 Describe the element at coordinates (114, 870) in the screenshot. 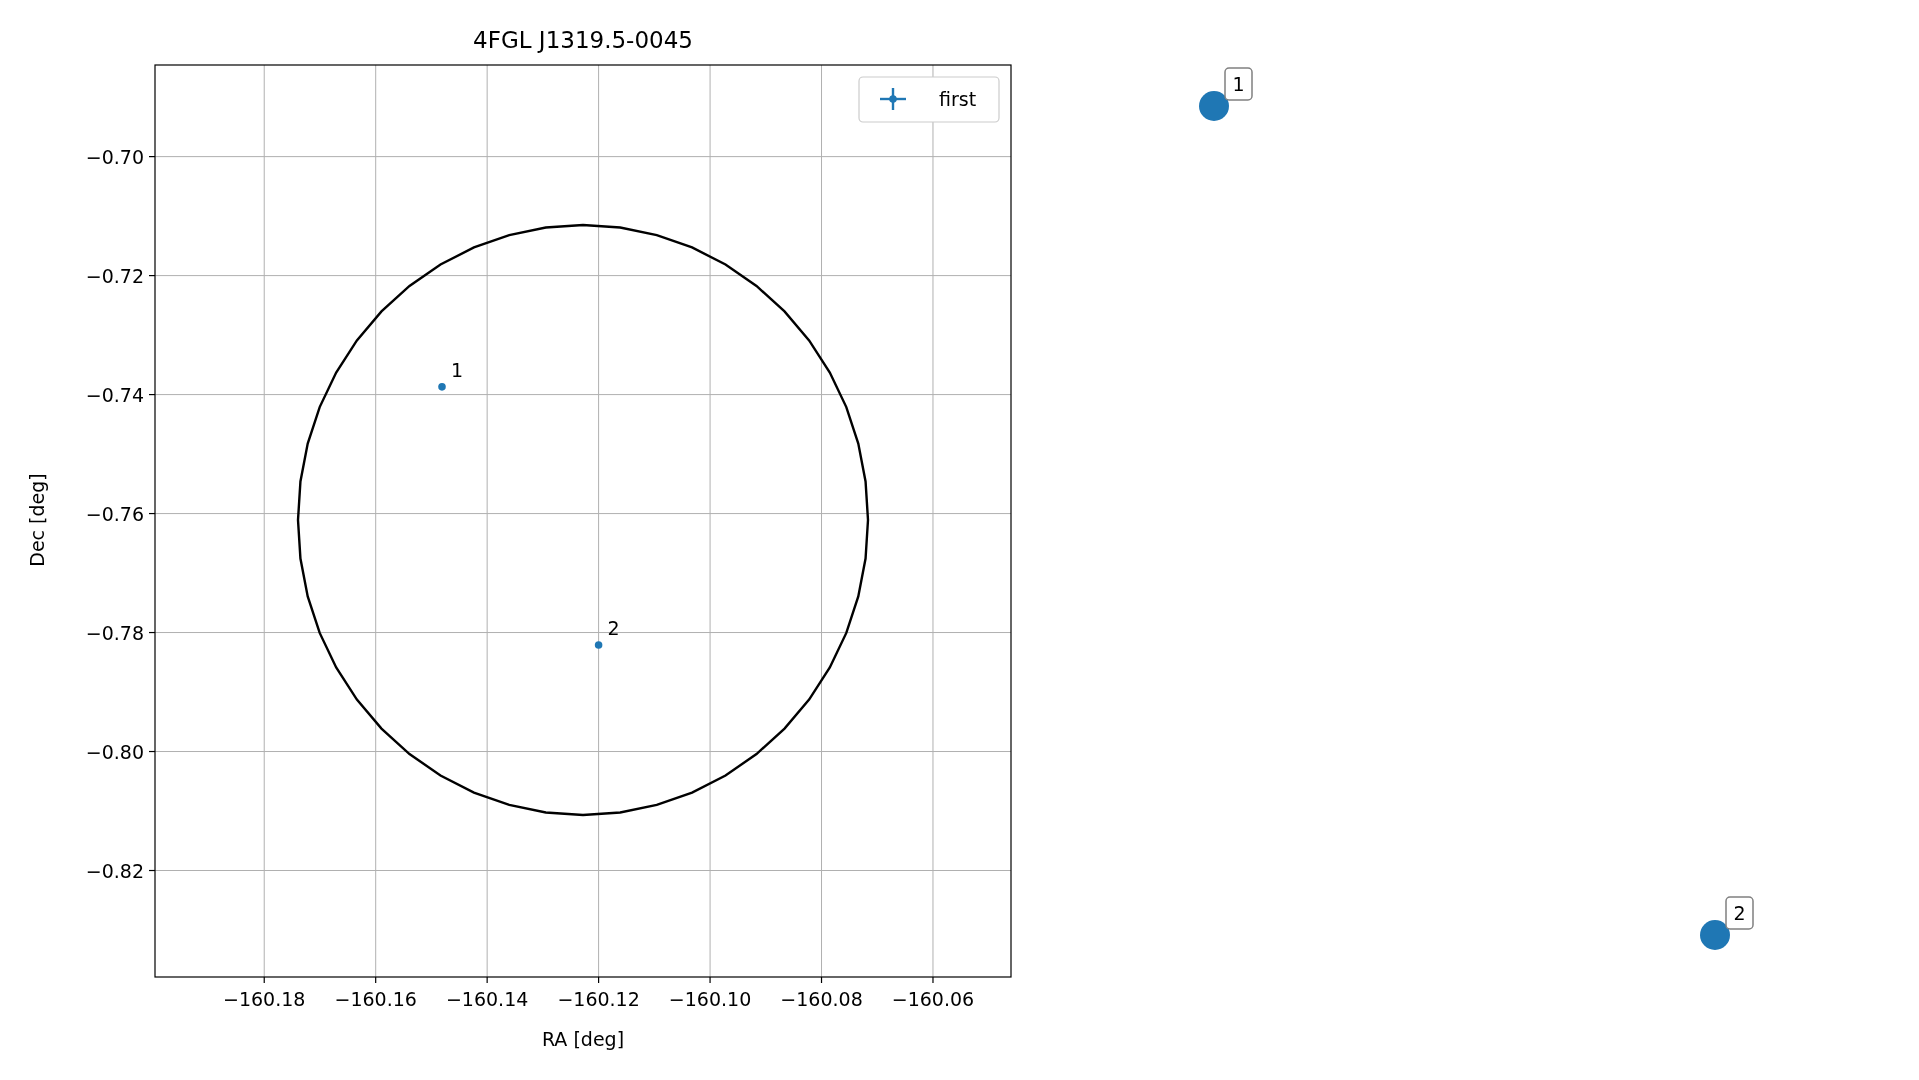

I see `y-tick-label: −0.82` at that location.